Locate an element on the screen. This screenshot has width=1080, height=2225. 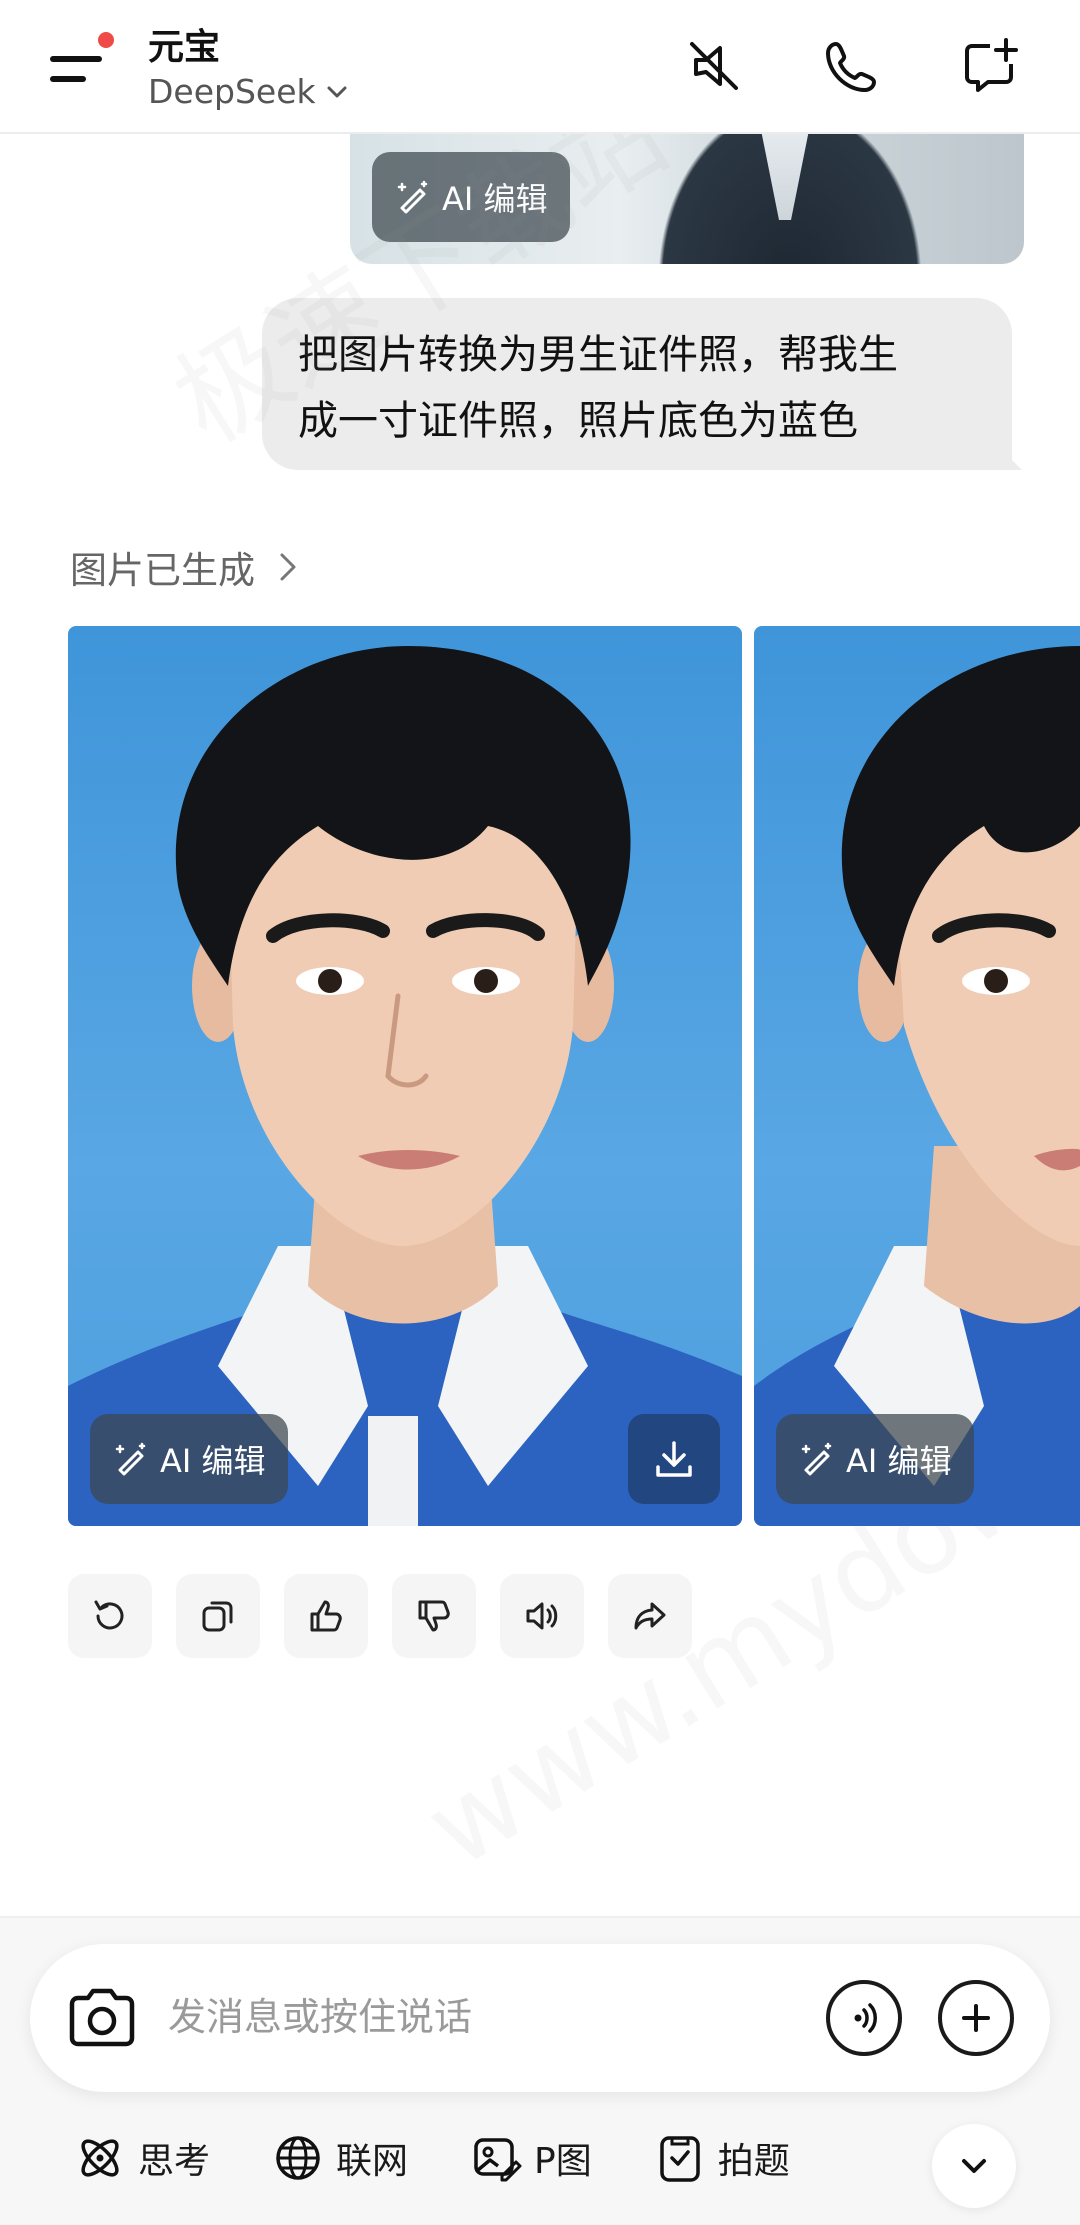
download-icon is located at coordinates (674, 1459).